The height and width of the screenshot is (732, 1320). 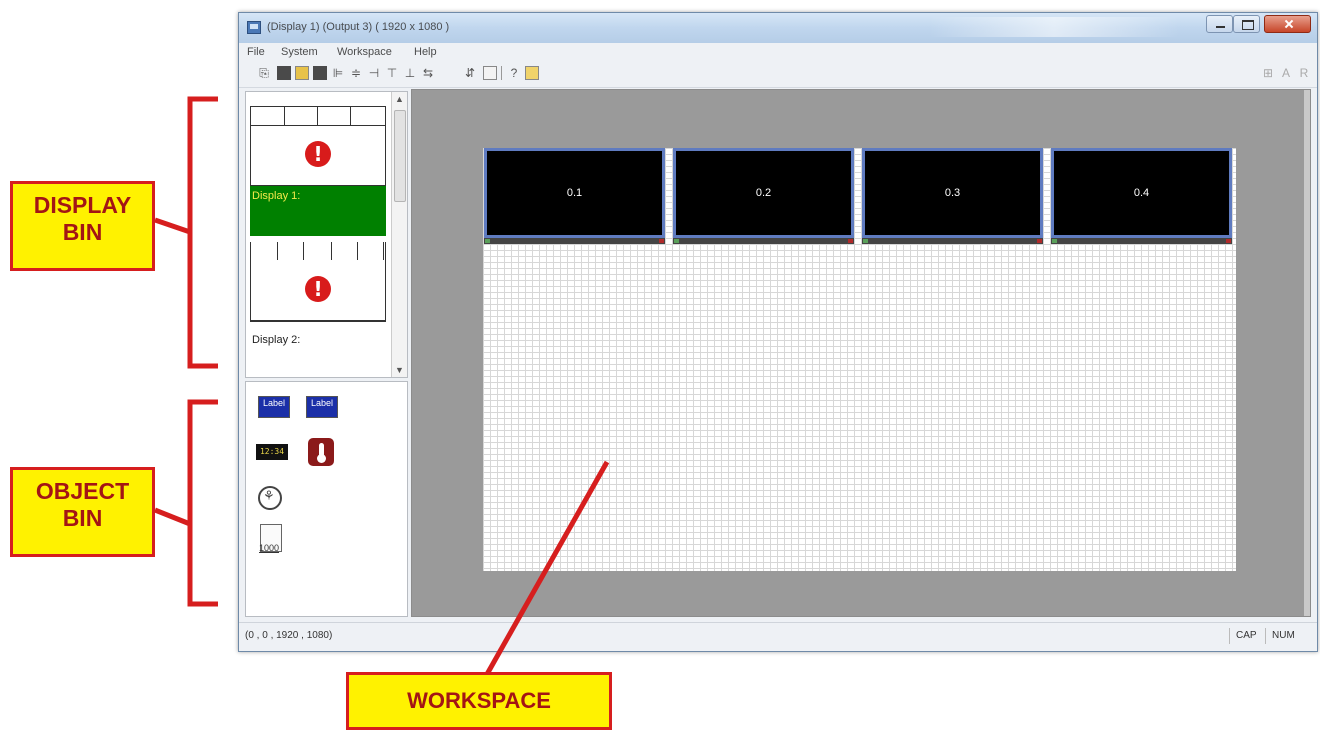 I want to click on scroll-label-object-icon: Label, so click(x=322, y=407).